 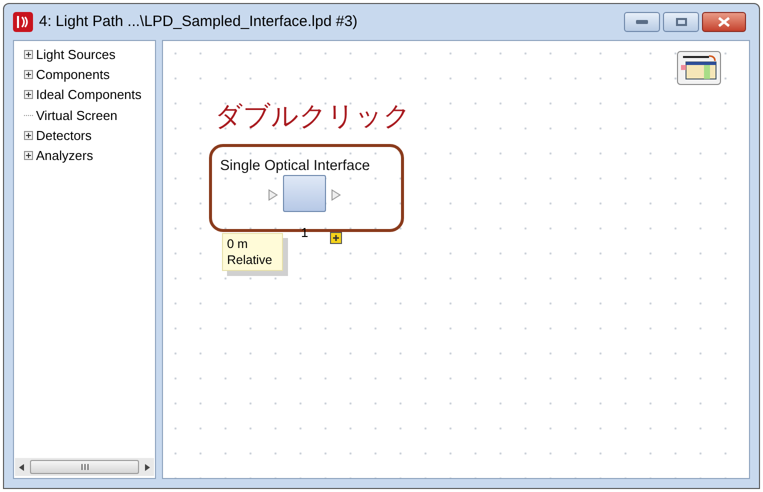 I want to click on annotation-label: ダブルクリック, so click(x=313, y=116).